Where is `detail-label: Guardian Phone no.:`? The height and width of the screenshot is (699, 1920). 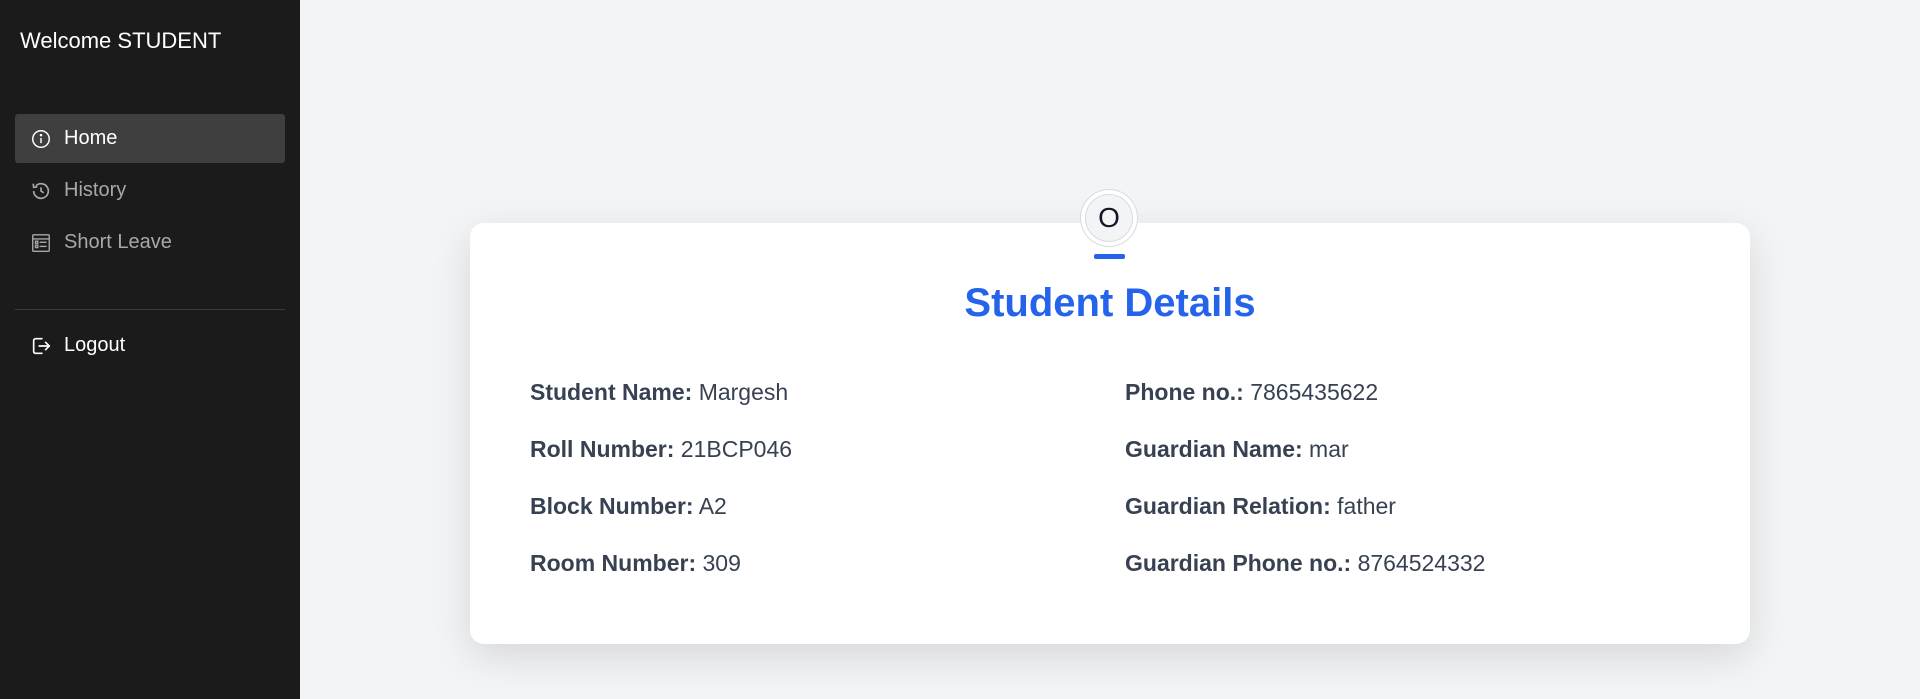 detail-label: Guardian Phone no.: is located at coordinates (1238, 563).